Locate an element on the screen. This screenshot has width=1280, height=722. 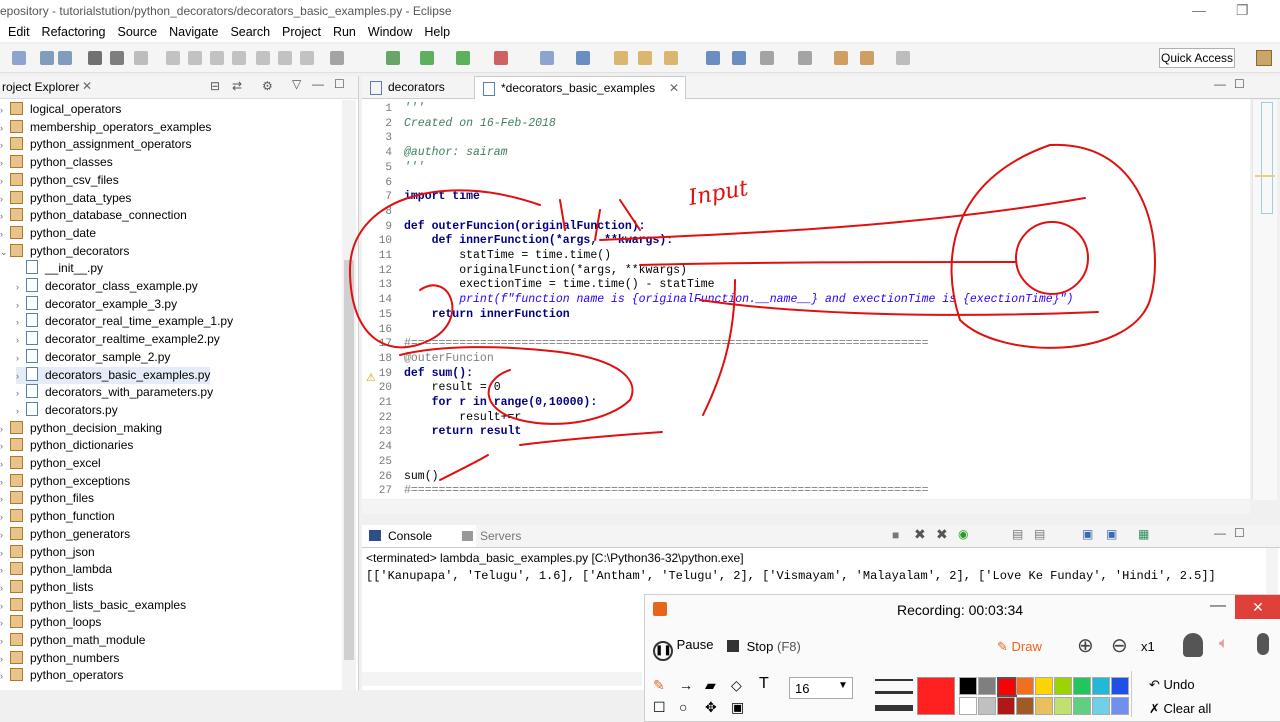
annotation-arrow-call is located at coordinates (464, 467).